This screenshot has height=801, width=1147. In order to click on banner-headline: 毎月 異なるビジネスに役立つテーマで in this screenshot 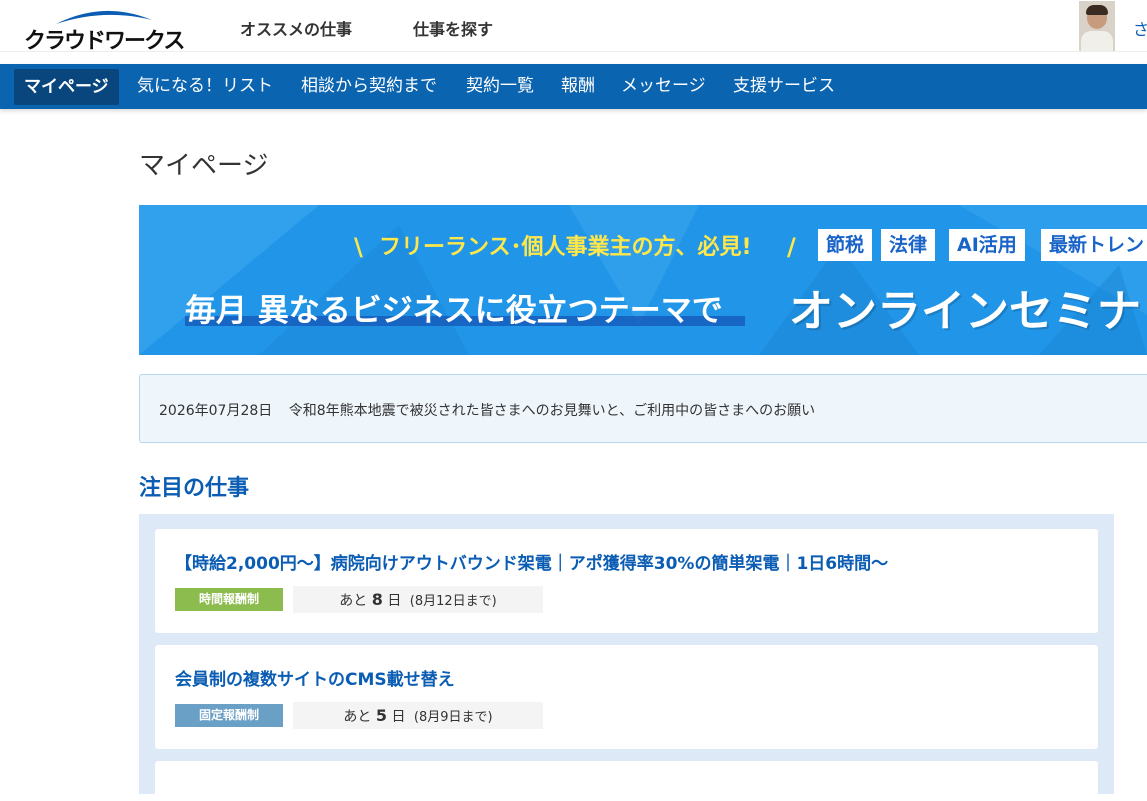, I will do `click(454, 311)`.